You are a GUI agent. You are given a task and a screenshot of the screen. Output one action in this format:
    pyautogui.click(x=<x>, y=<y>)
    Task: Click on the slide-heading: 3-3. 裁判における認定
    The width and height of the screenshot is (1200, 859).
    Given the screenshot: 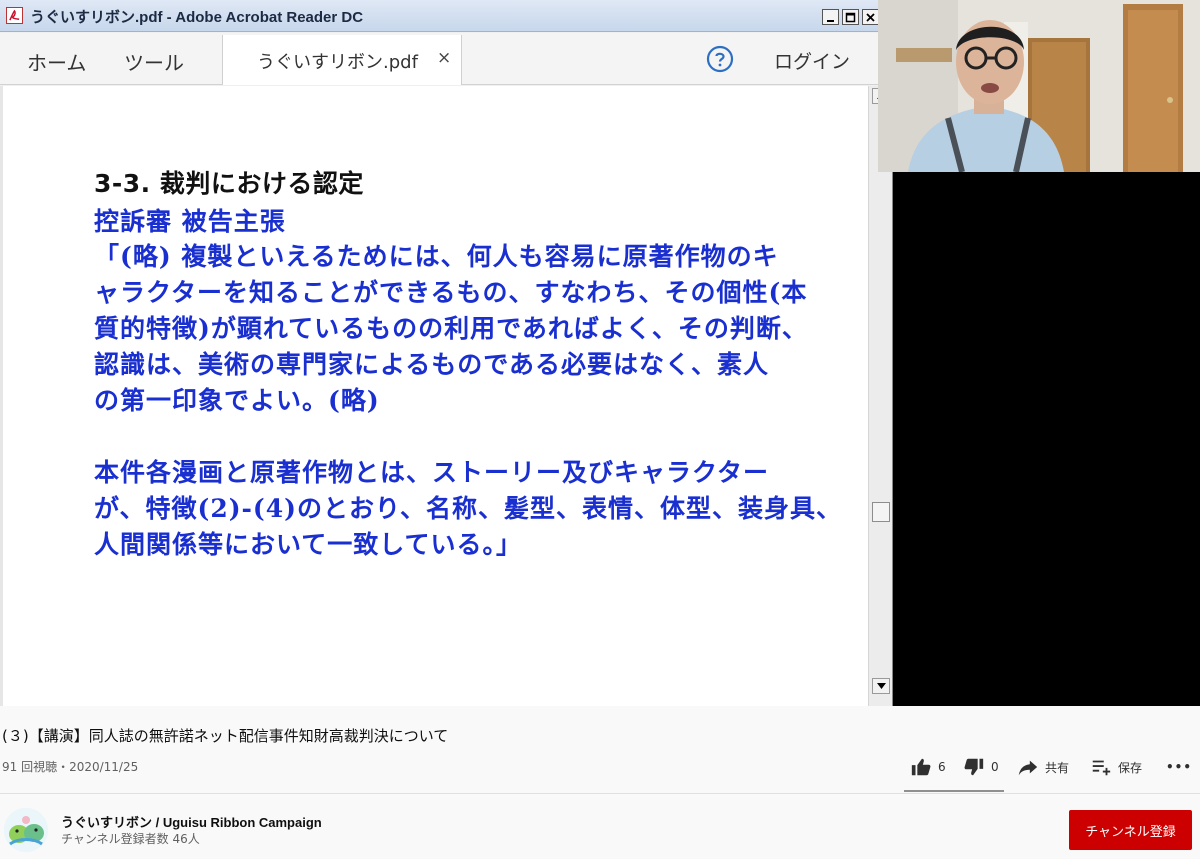 What is the action you would take?
    pyautogui.click(x=229, y=183)
    